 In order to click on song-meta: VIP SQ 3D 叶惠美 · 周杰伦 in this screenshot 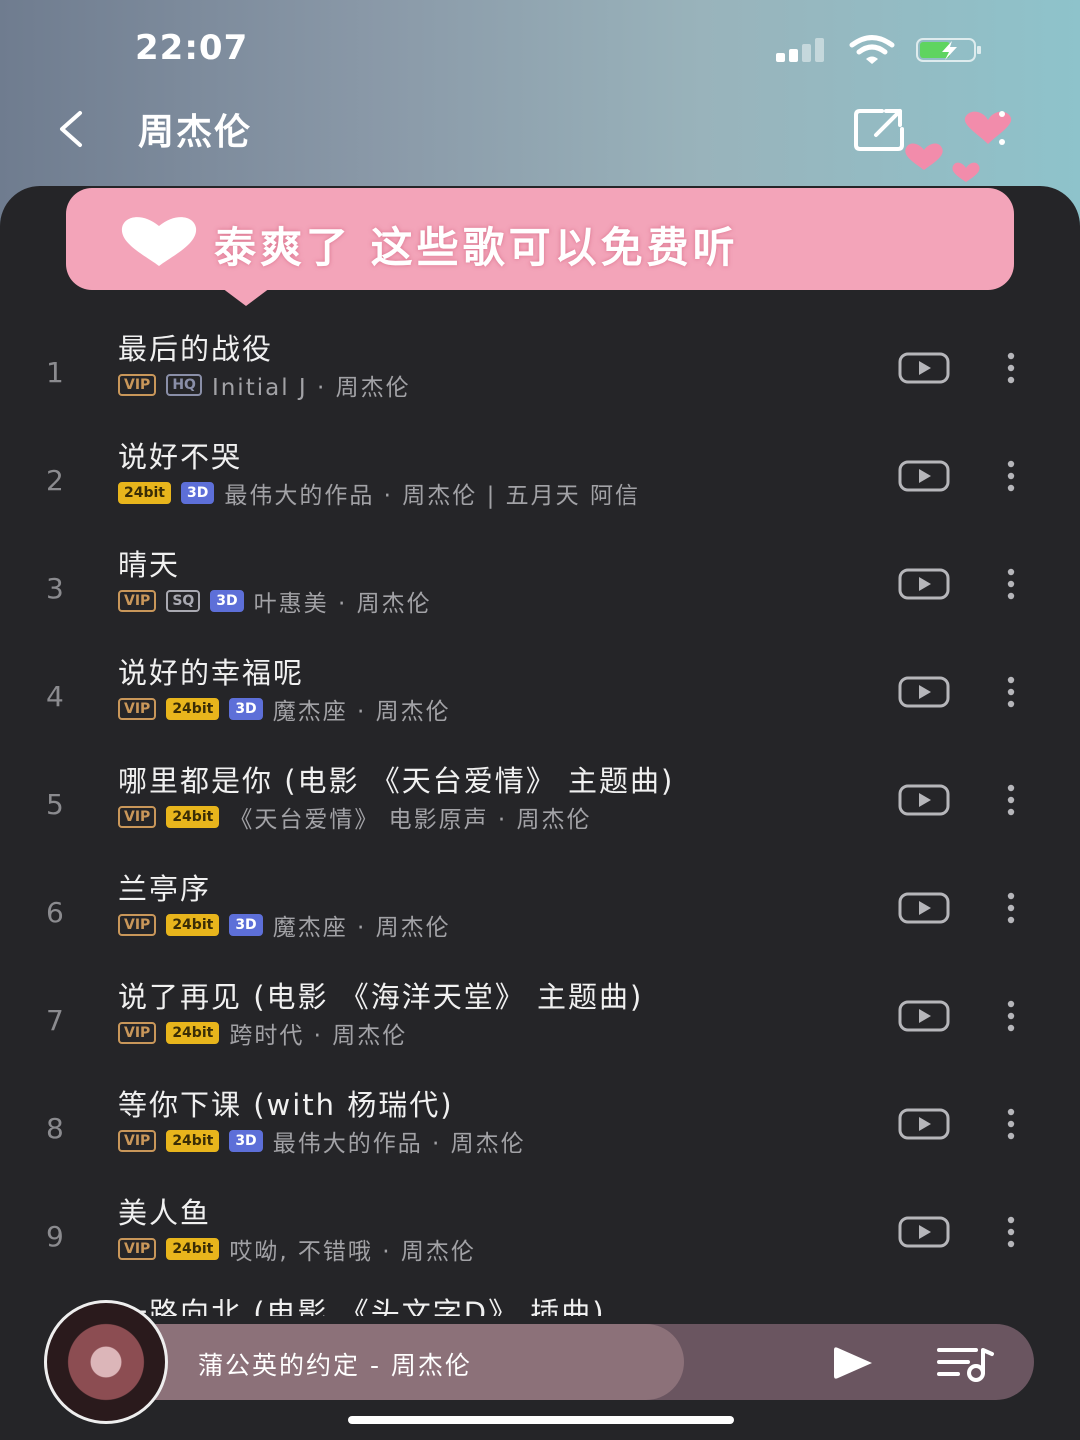, I will do `click(275, 601)`.